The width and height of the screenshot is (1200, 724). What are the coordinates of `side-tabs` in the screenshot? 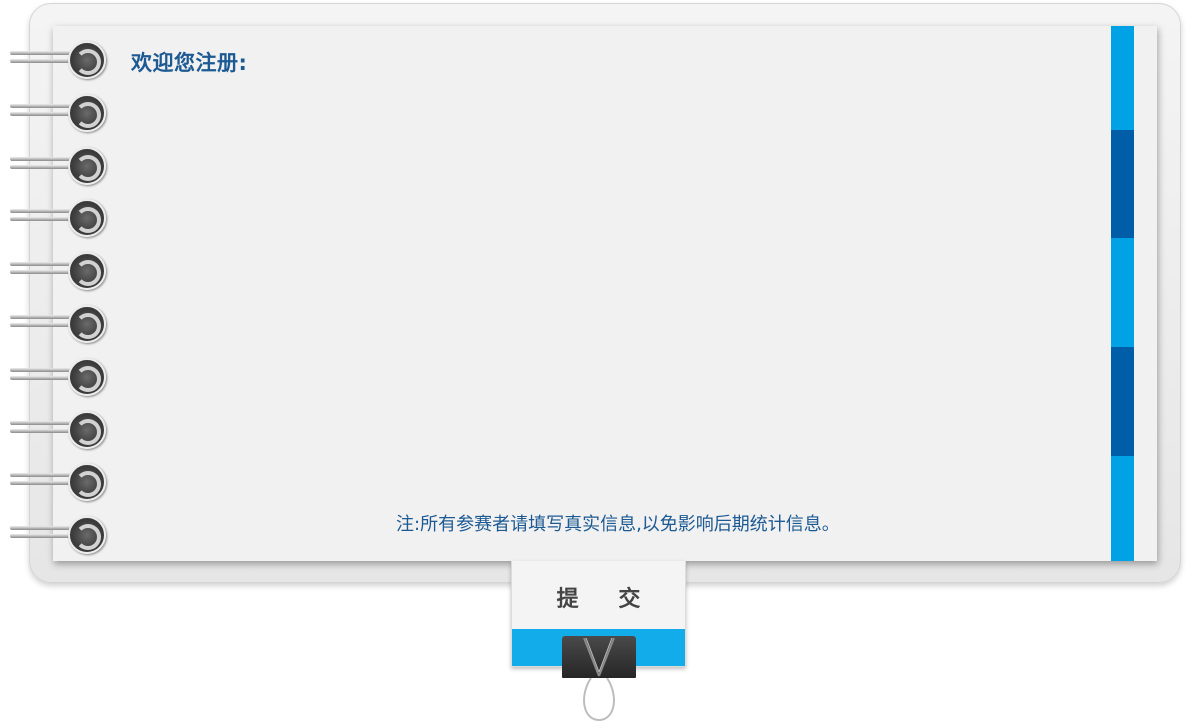 It's located at (1122, 293).